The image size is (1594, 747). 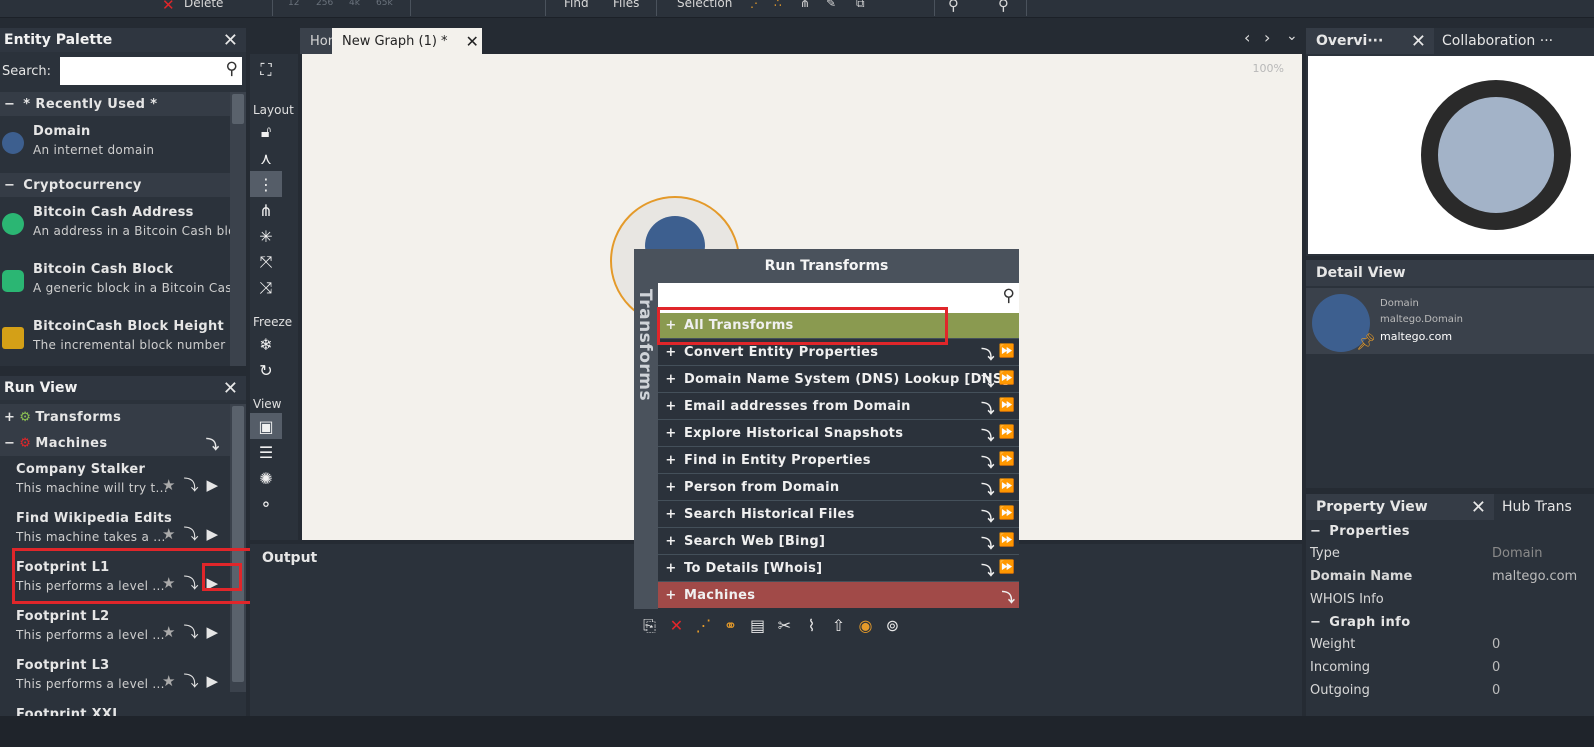 What do you see at coordinates (730, 626) in the screenshot?
I see `merge-icon: ⚭` at bounding box center [730, 626].